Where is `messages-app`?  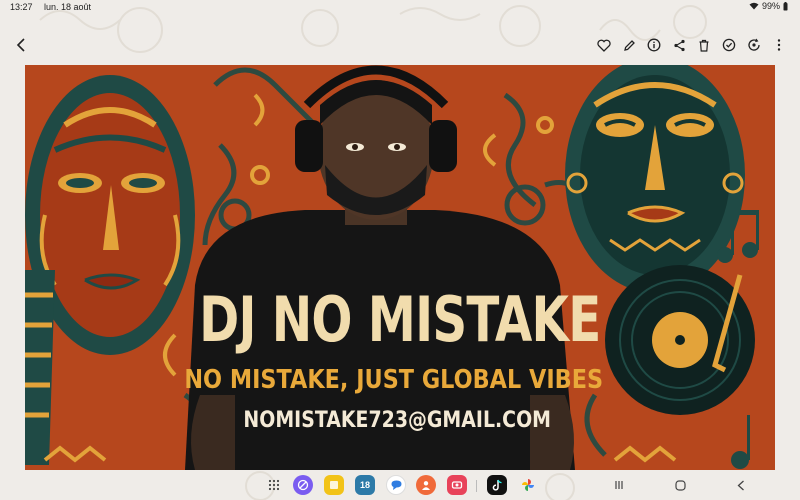
messages-app is located at coordinates (396, 485).